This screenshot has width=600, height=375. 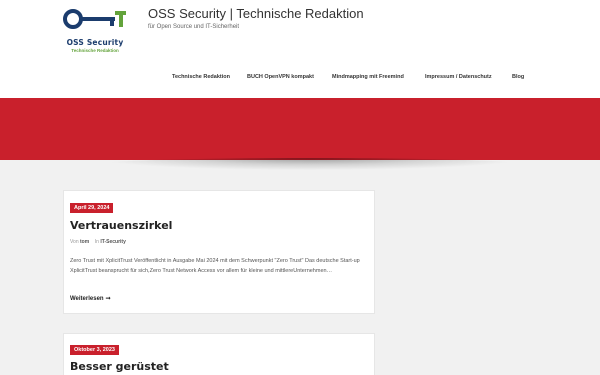 I want to click on nav-item-buch-openvpn: BUCH OpenVPN kompakt, so click(x=280, y=77).